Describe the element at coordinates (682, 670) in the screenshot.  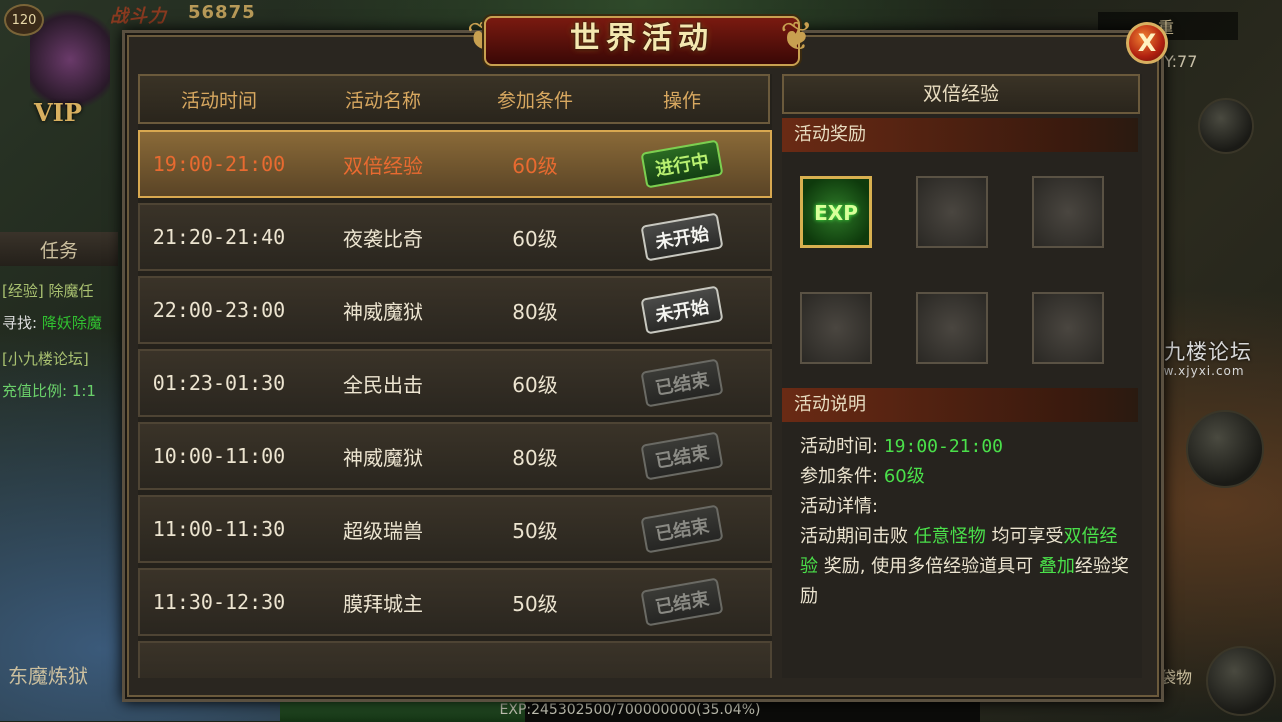
I see `activity-action-cell` at that location.